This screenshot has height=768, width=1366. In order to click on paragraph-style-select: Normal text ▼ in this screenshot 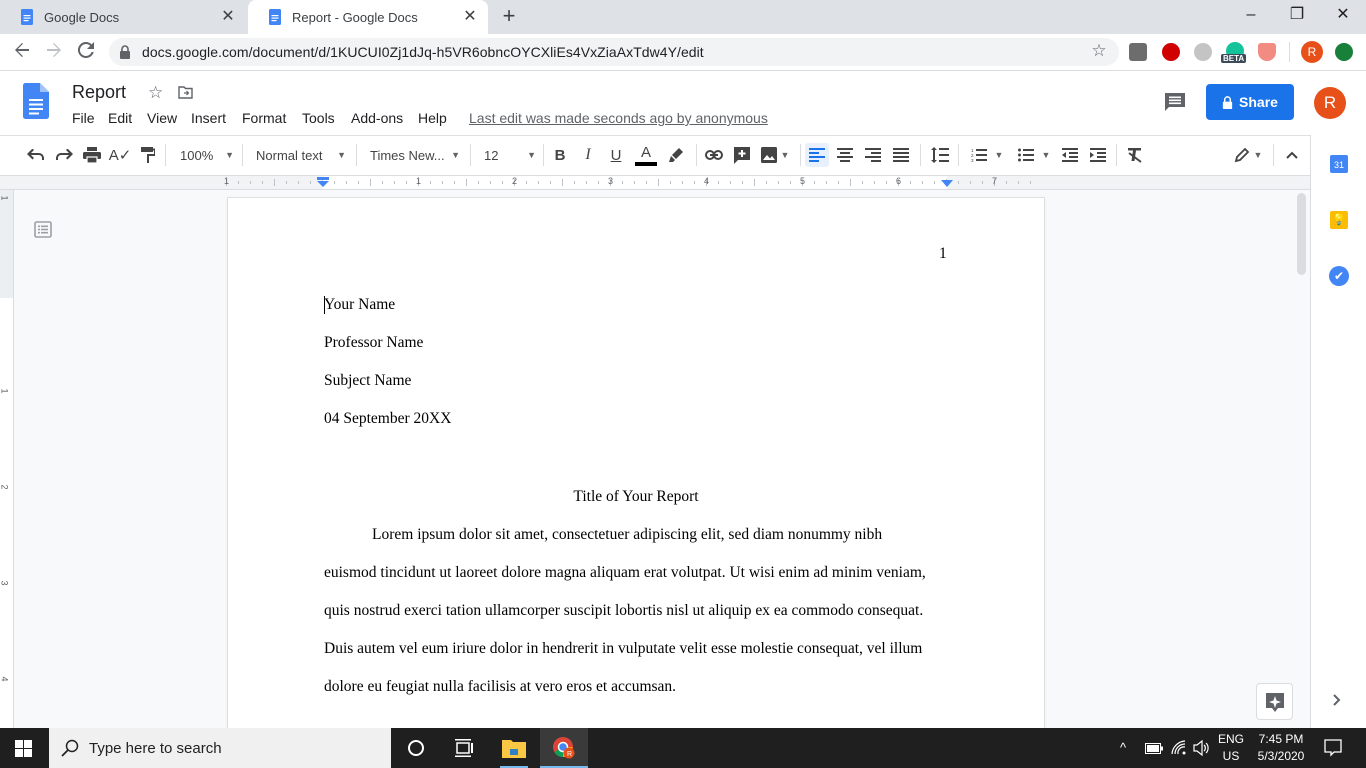, I will do `click(301, 155)`.